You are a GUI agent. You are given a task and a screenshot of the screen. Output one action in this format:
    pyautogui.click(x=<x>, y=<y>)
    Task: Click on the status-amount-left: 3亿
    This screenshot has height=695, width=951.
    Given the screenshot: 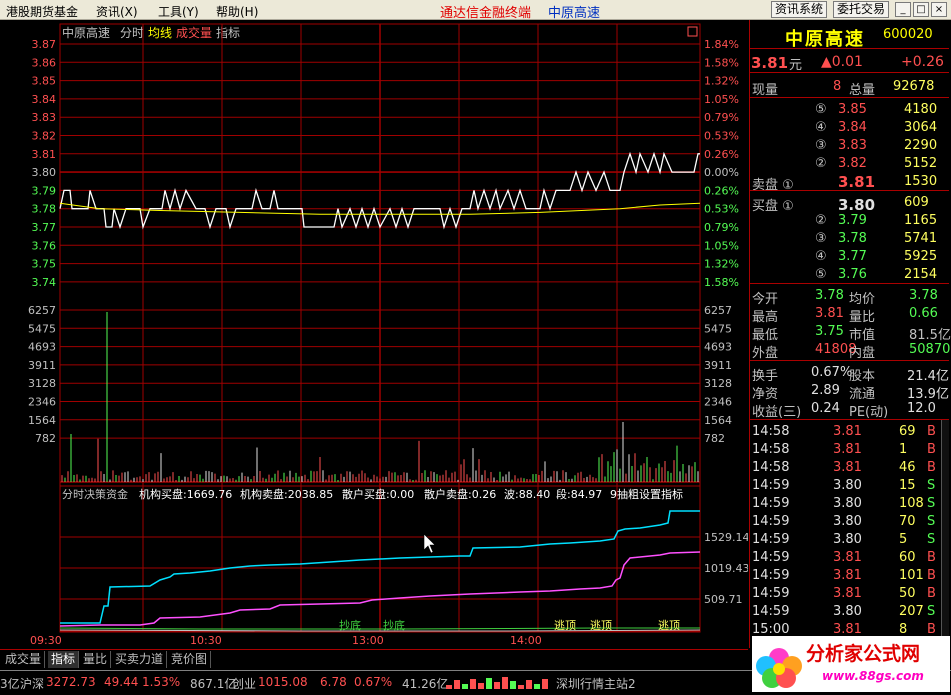 What is the action you would take?
    pyautogui.click(x=10, y=684)
    